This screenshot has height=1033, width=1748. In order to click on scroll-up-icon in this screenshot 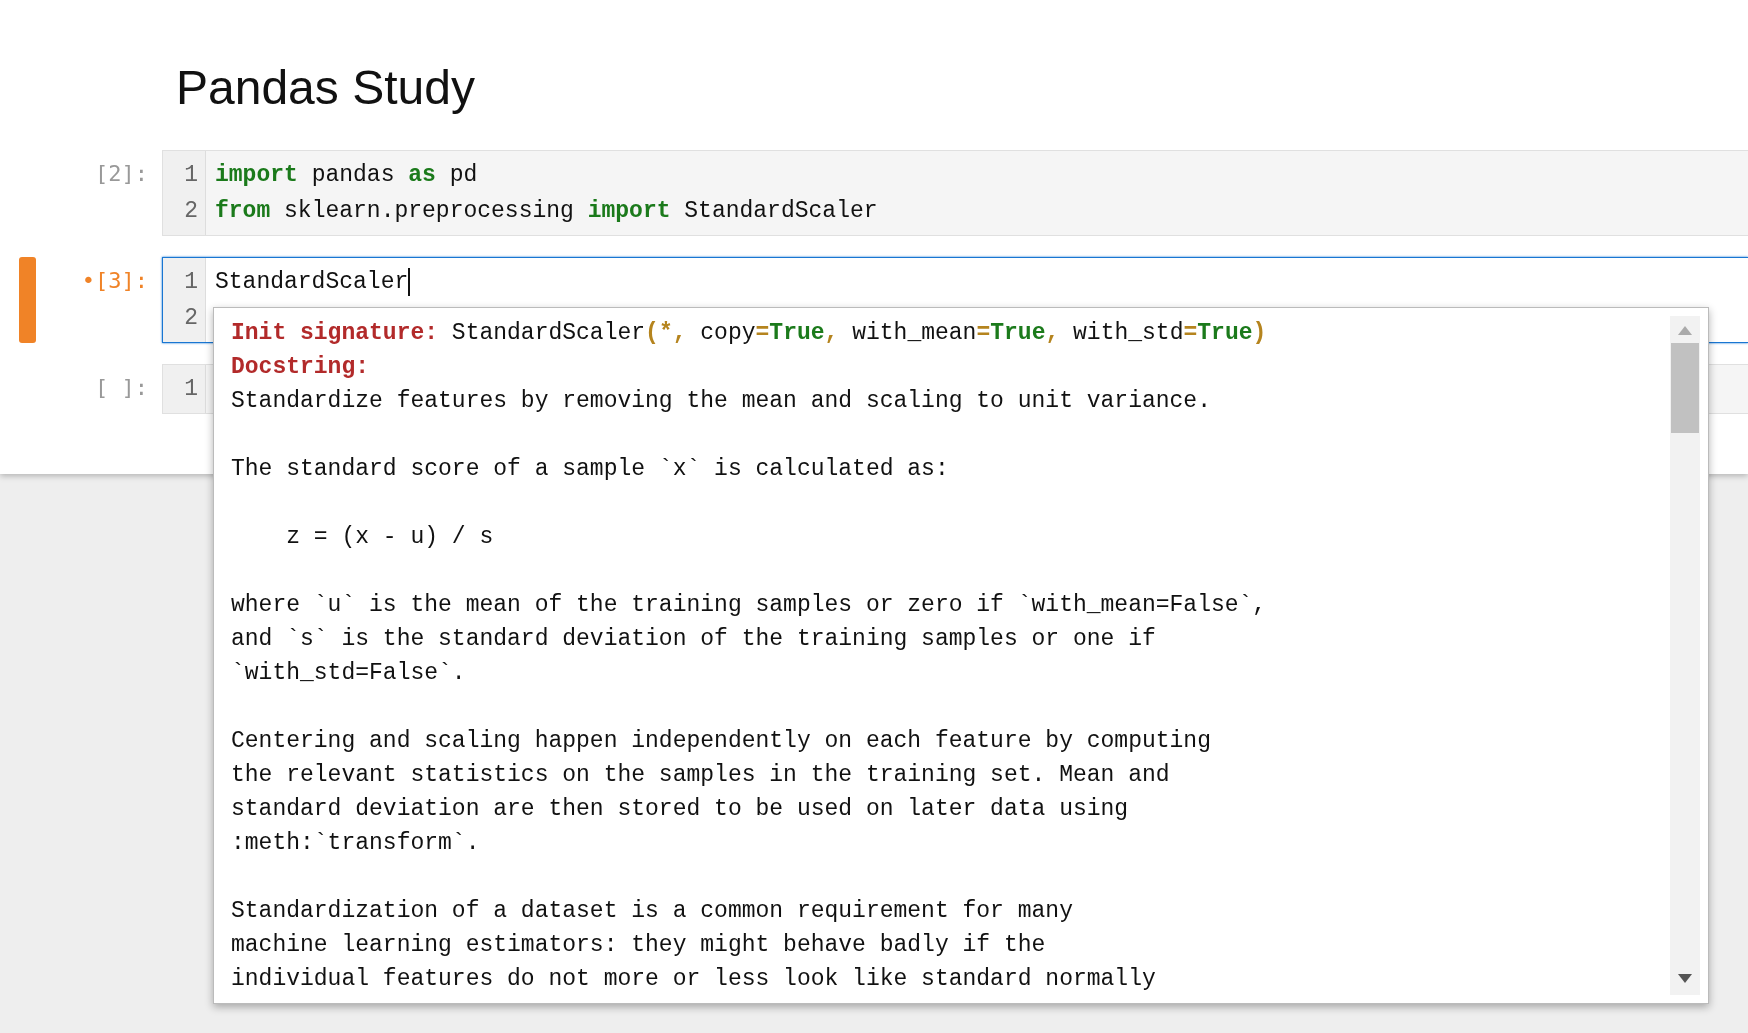, I will do `click(1685, 330)`.